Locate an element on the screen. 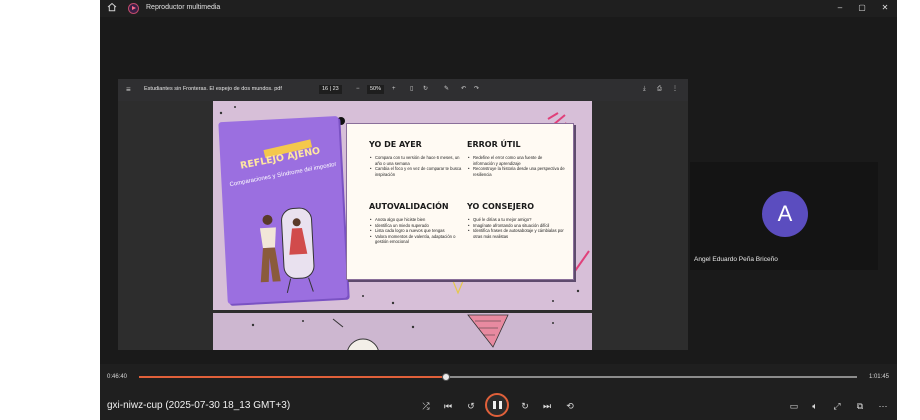  zoom-level: 50% is located at coordinates (376, 89).